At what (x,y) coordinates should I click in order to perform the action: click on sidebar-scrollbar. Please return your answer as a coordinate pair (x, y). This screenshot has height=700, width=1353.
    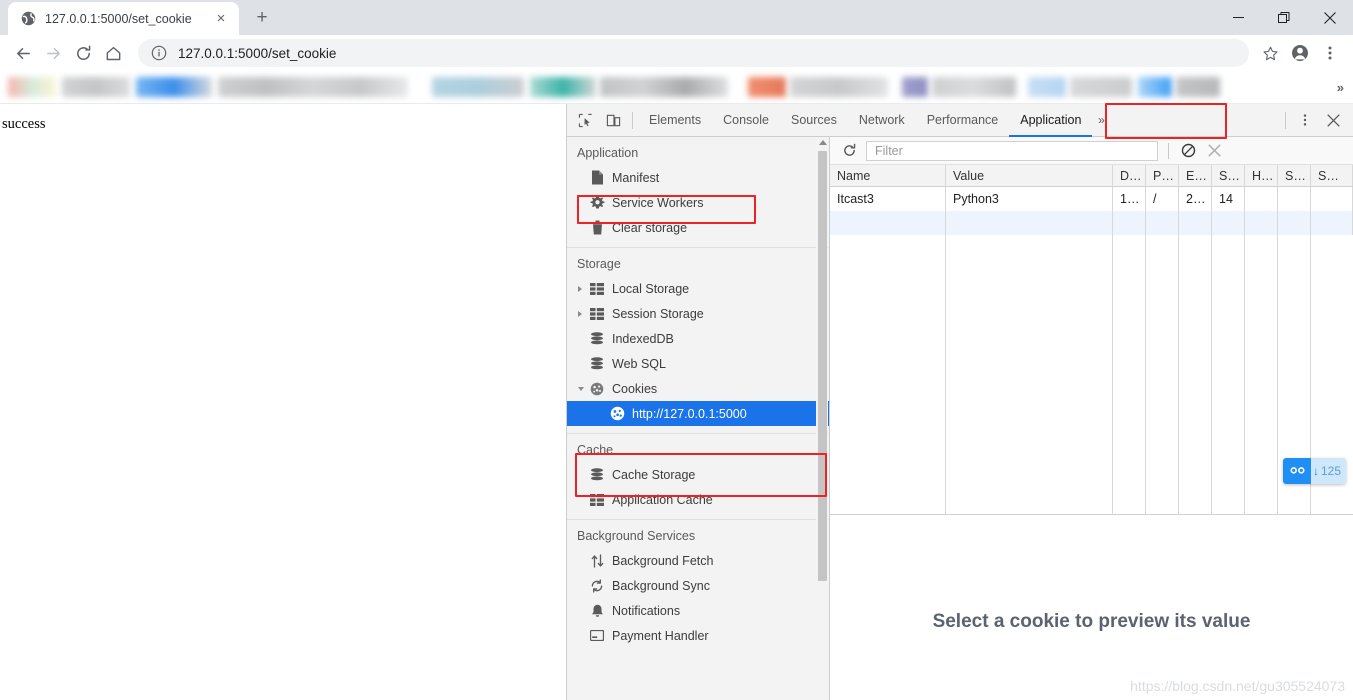
    Looking at the image, I should click on (822, 418).